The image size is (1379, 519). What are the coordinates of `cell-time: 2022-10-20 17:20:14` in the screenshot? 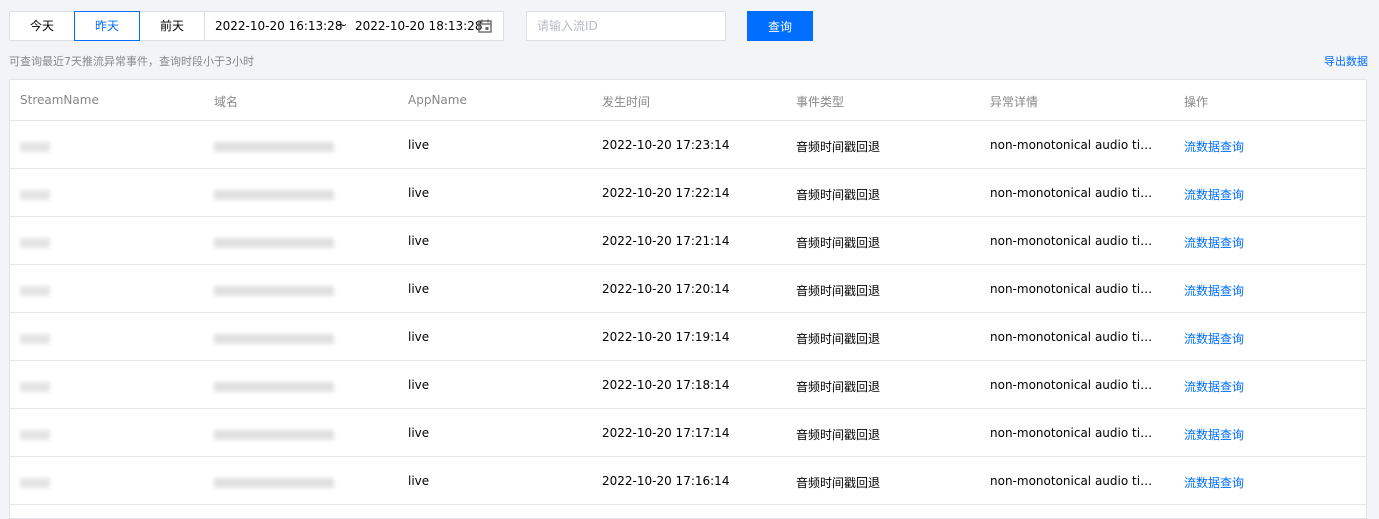 It's located at (666, 289).